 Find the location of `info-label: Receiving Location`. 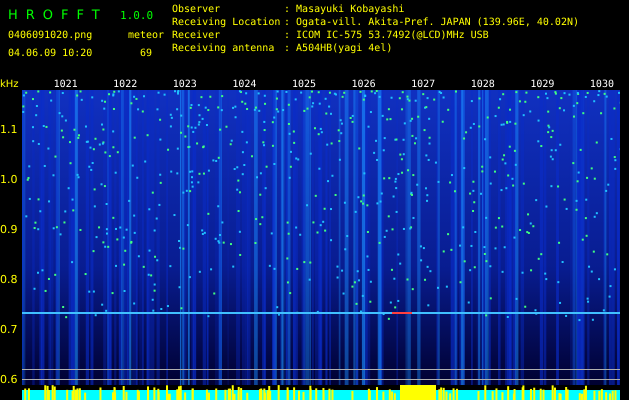

info-label: Receiving Location is located at coordinates (226, 23).